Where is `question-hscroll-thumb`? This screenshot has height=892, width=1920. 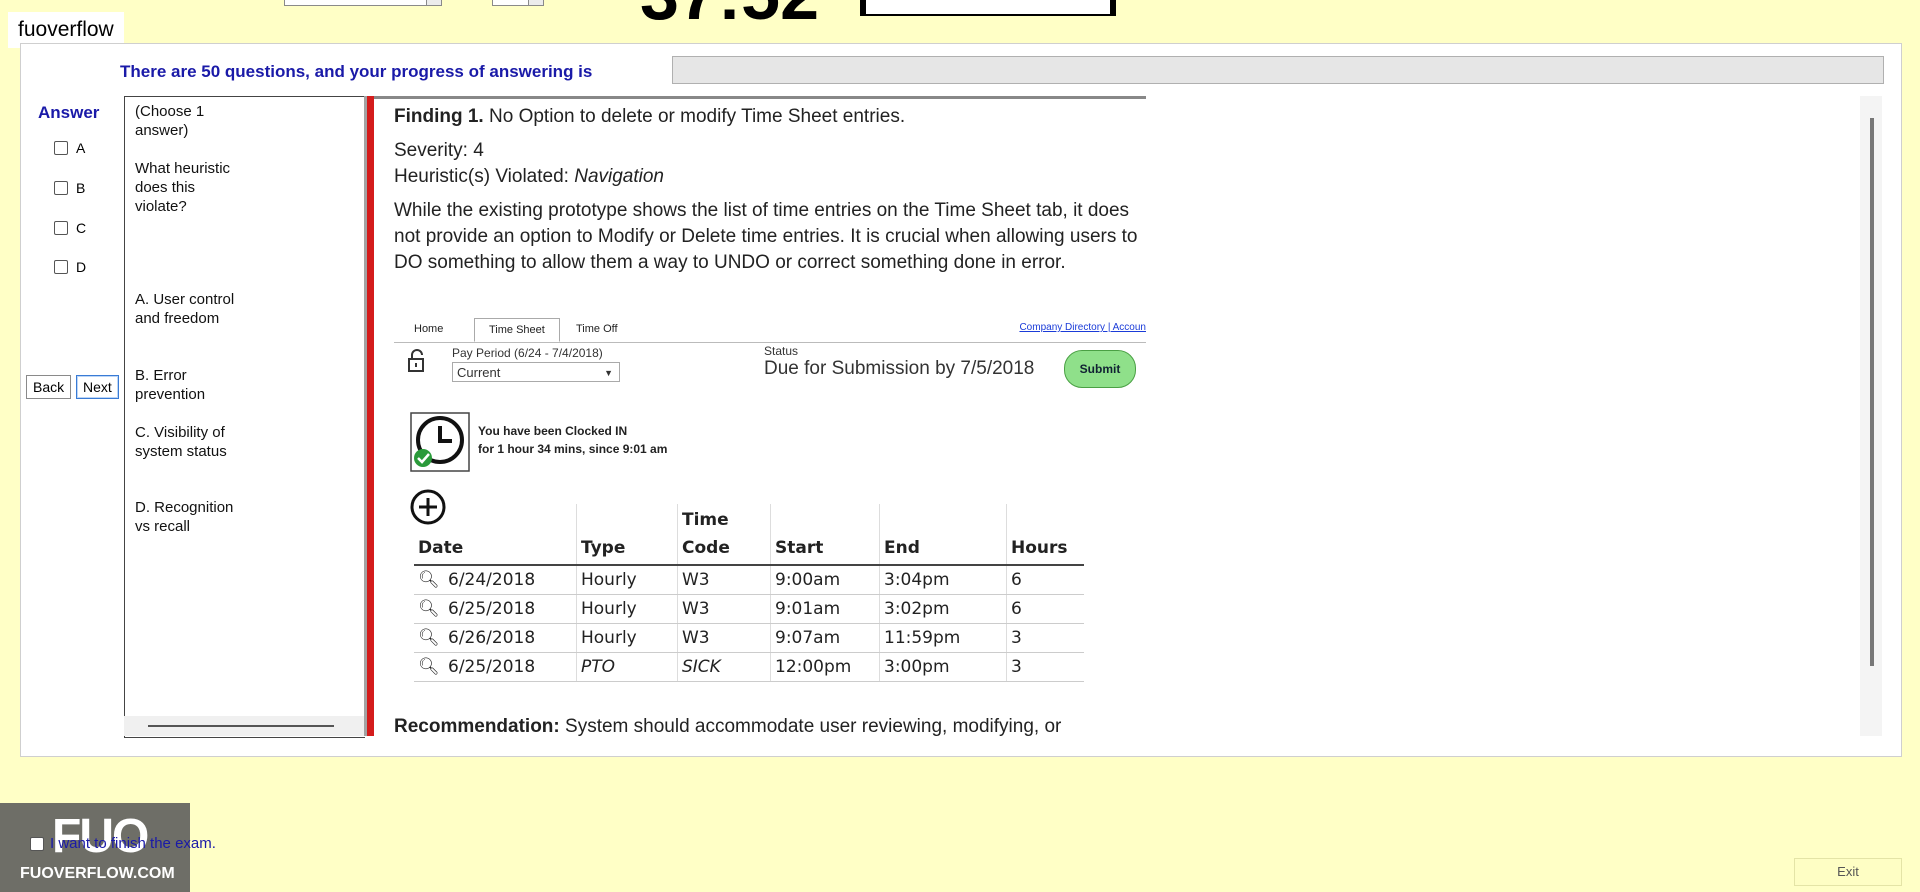 question-hscroll-thumb is located at coordinates (241, 726).